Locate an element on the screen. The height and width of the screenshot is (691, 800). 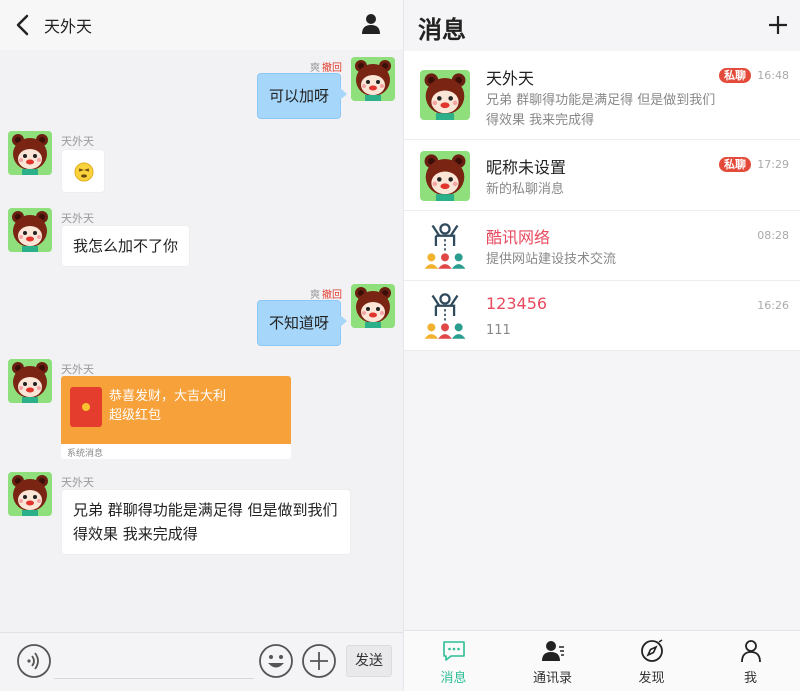
tab-label: 发现 is located at coordinates (651, 678).